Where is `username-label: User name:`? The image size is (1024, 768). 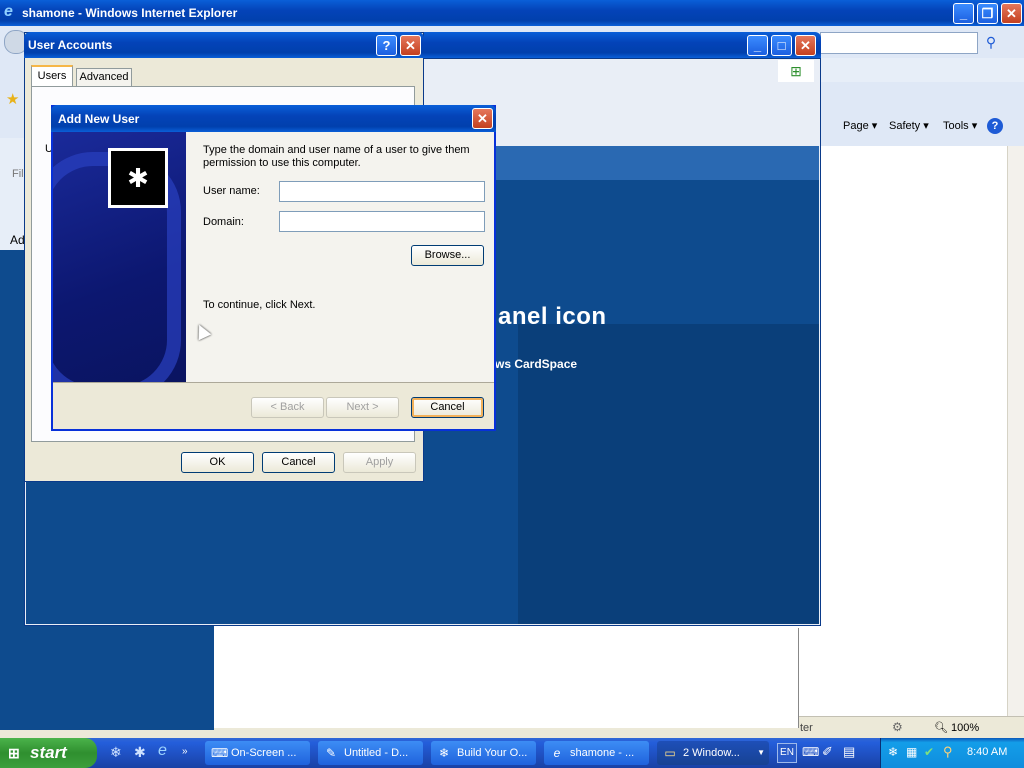
username-label: User name: is located at coordinates (231, 191).